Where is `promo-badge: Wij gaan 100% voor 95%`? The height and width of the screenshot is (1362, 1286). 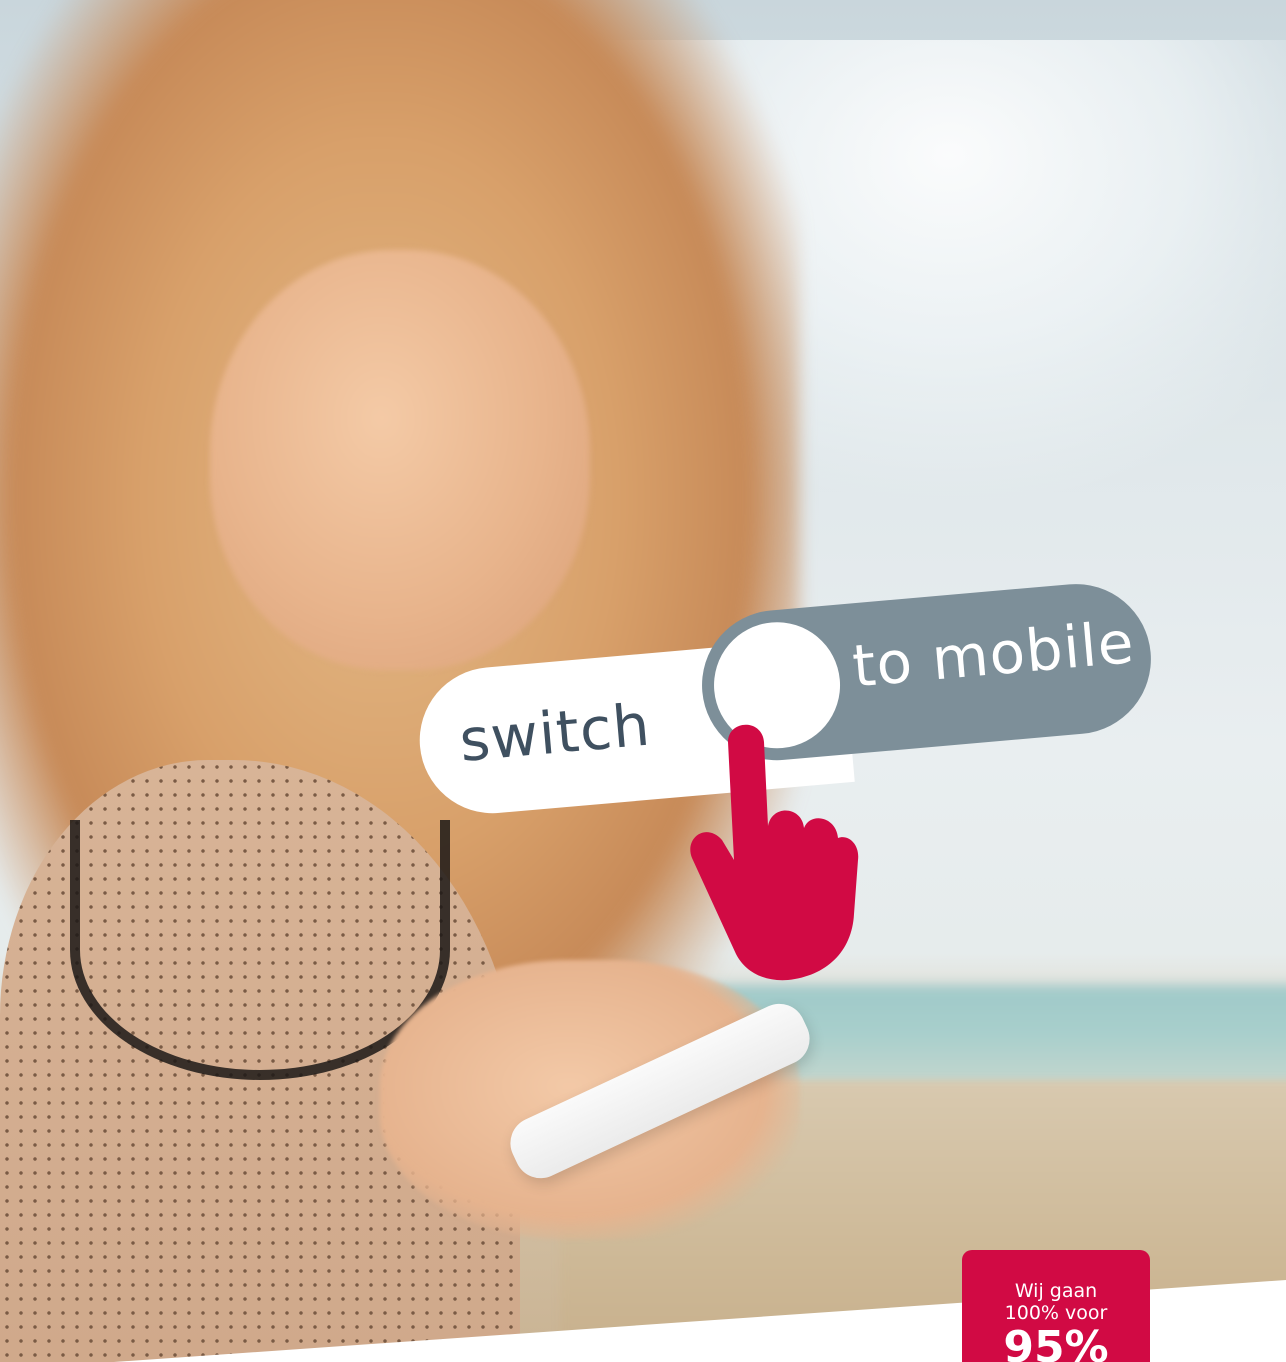 promo-badge: Wij gaan 100% voor 95% is located at coordinates (1056, 1306).